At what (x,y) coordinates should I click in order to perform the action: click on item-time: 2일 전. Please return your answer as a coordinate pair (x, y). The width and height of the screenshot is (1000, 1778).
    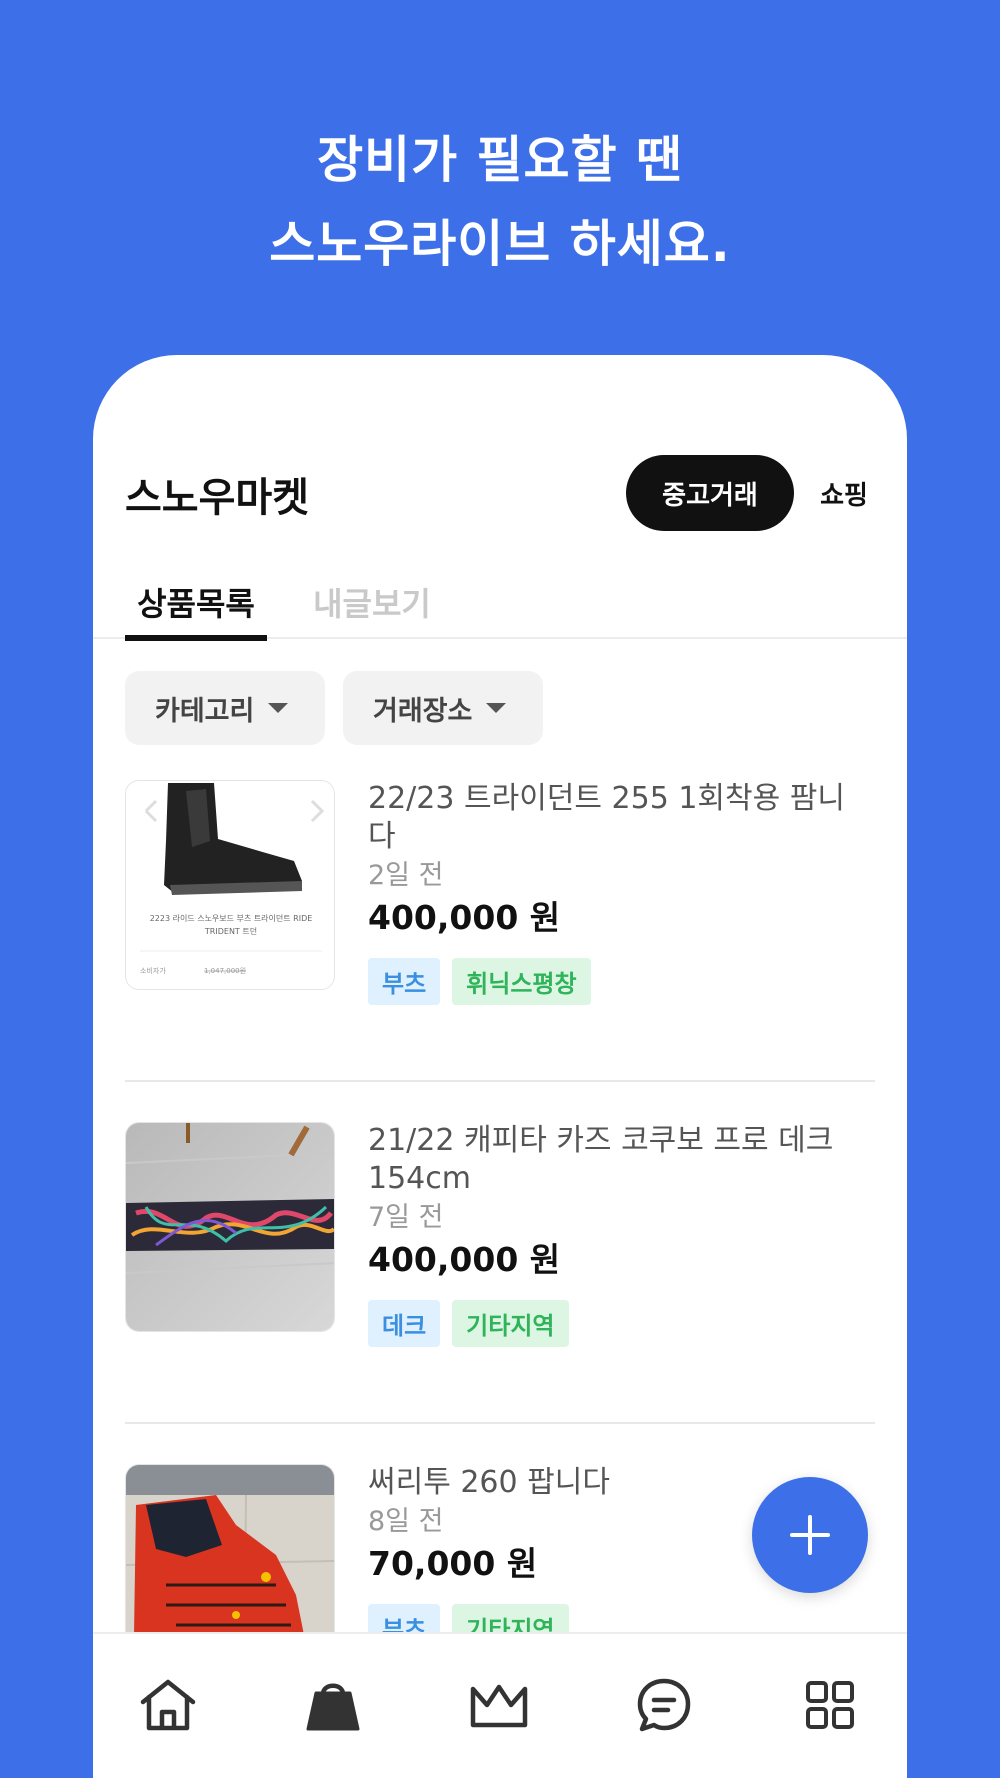
    Looking at the image, I should click on (406, 875).